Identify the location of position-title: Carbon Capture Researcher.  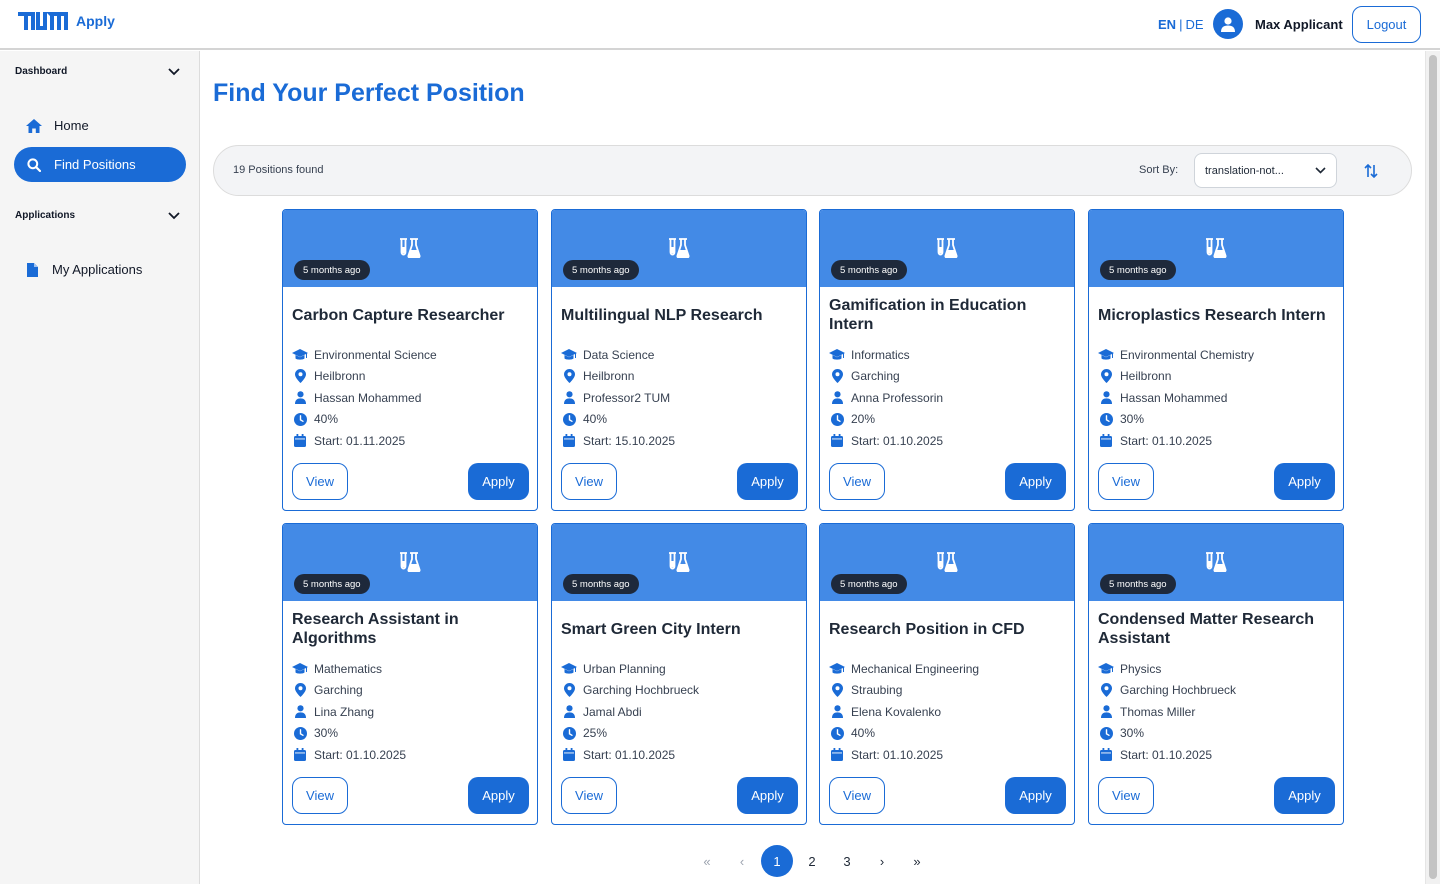
(412, 315).